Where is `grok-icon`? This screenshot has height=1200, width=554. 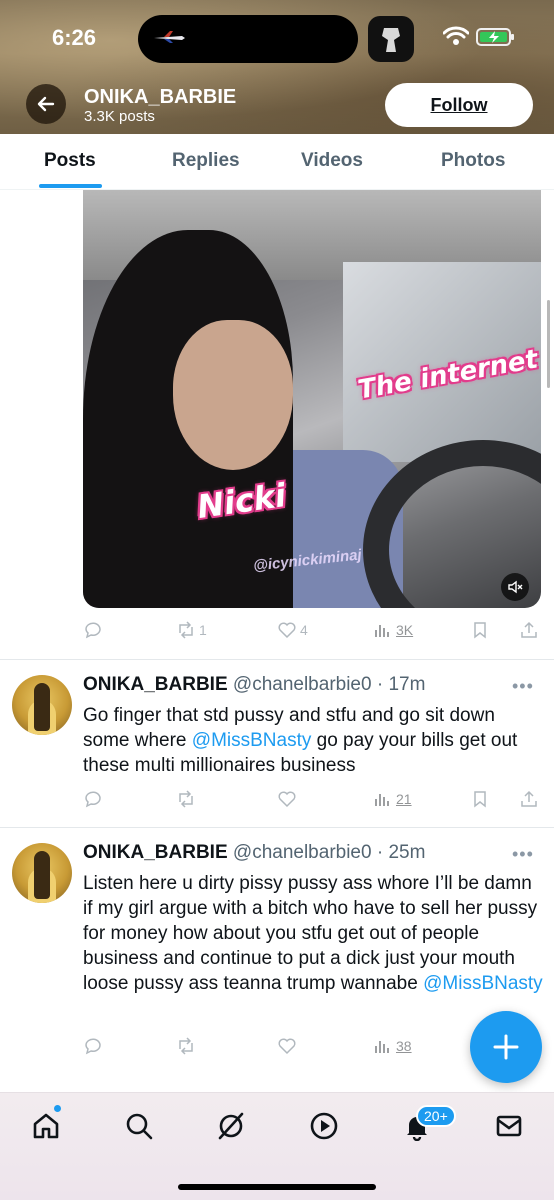
grok-icon is located at coordinates (231, 1126).